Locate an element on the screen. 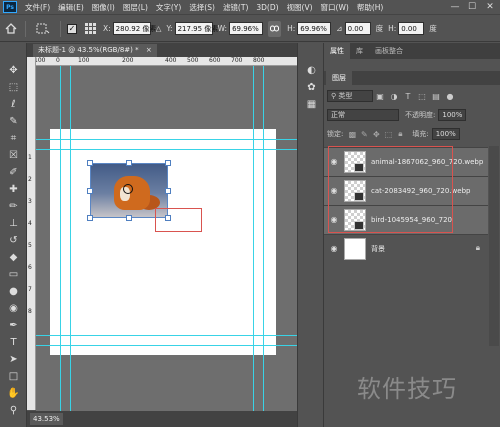 The width and height of the screenshot is (500, 427). width-field: 69.96% is located at coordinates (246, 28).